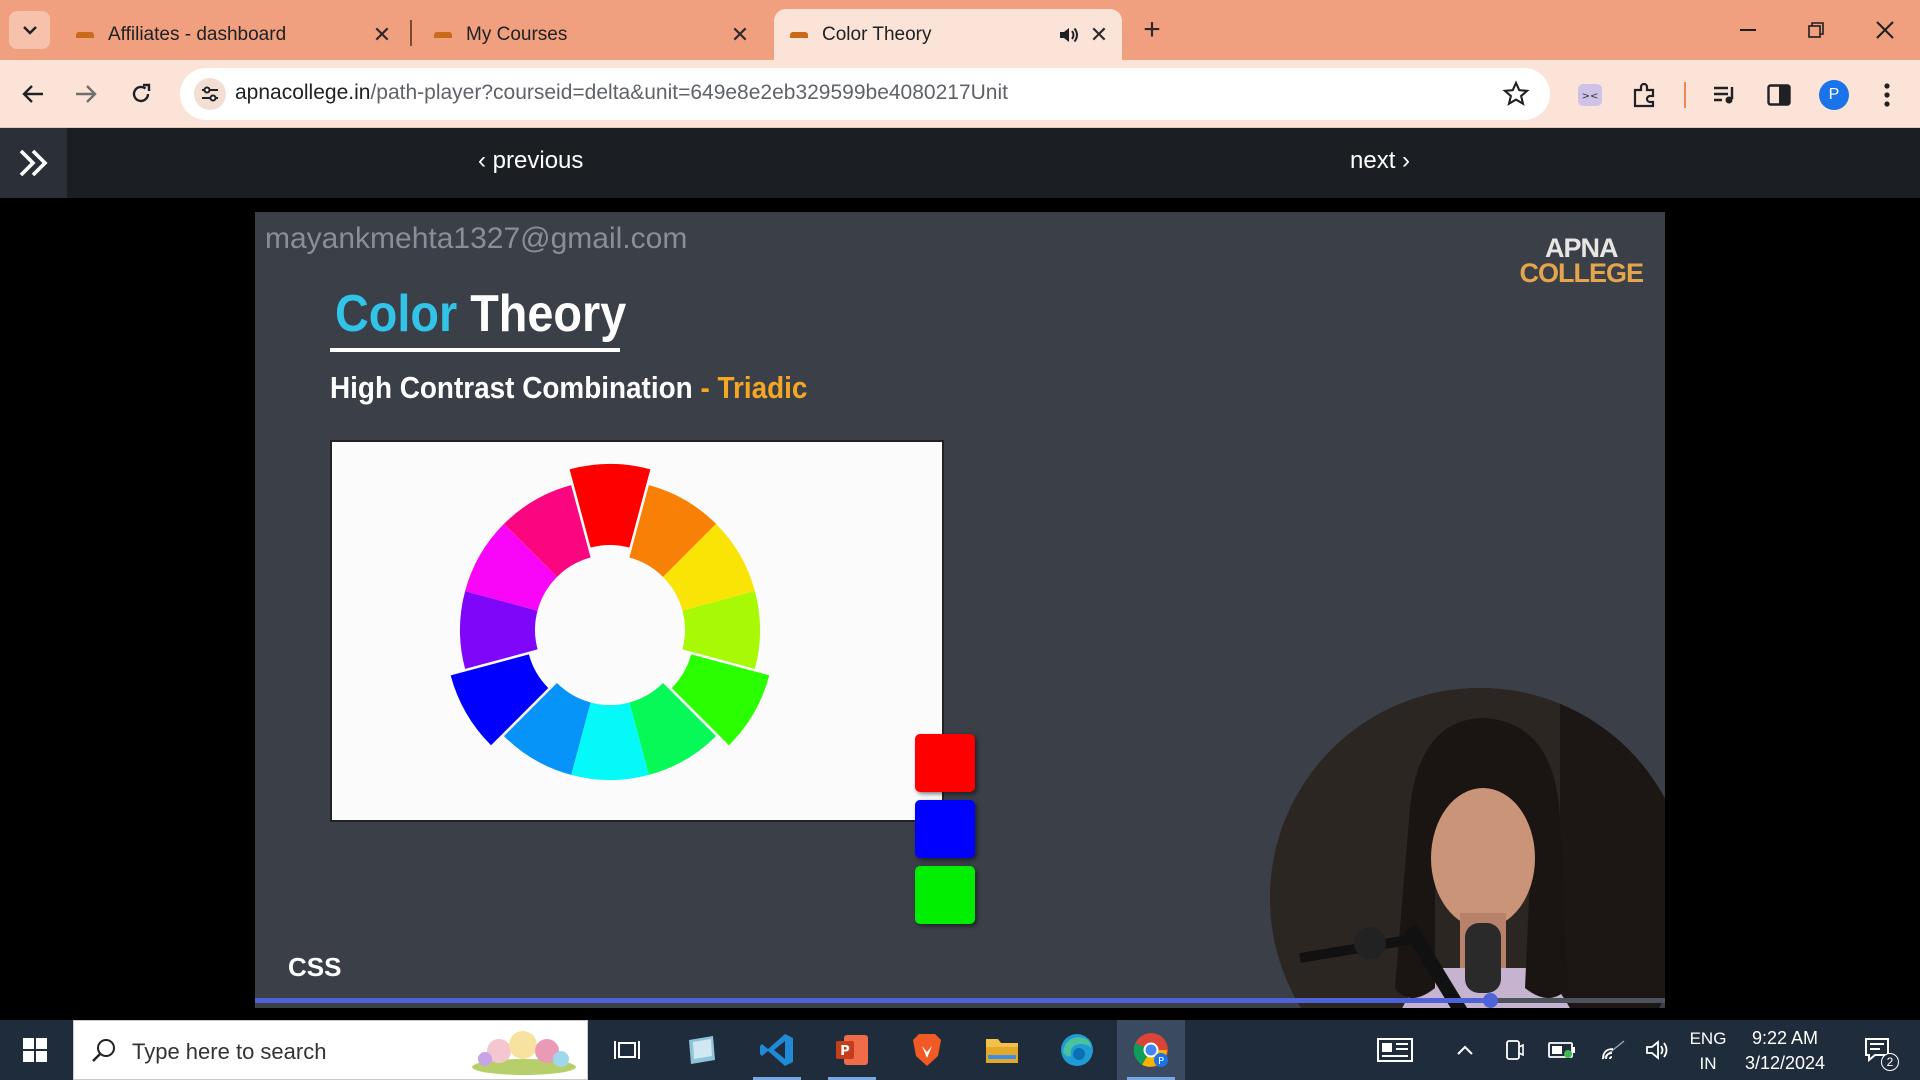  What do you see at coordinates (141, 94) in the screenshot?
I see `reload-button` at bounding box center [141, 94].